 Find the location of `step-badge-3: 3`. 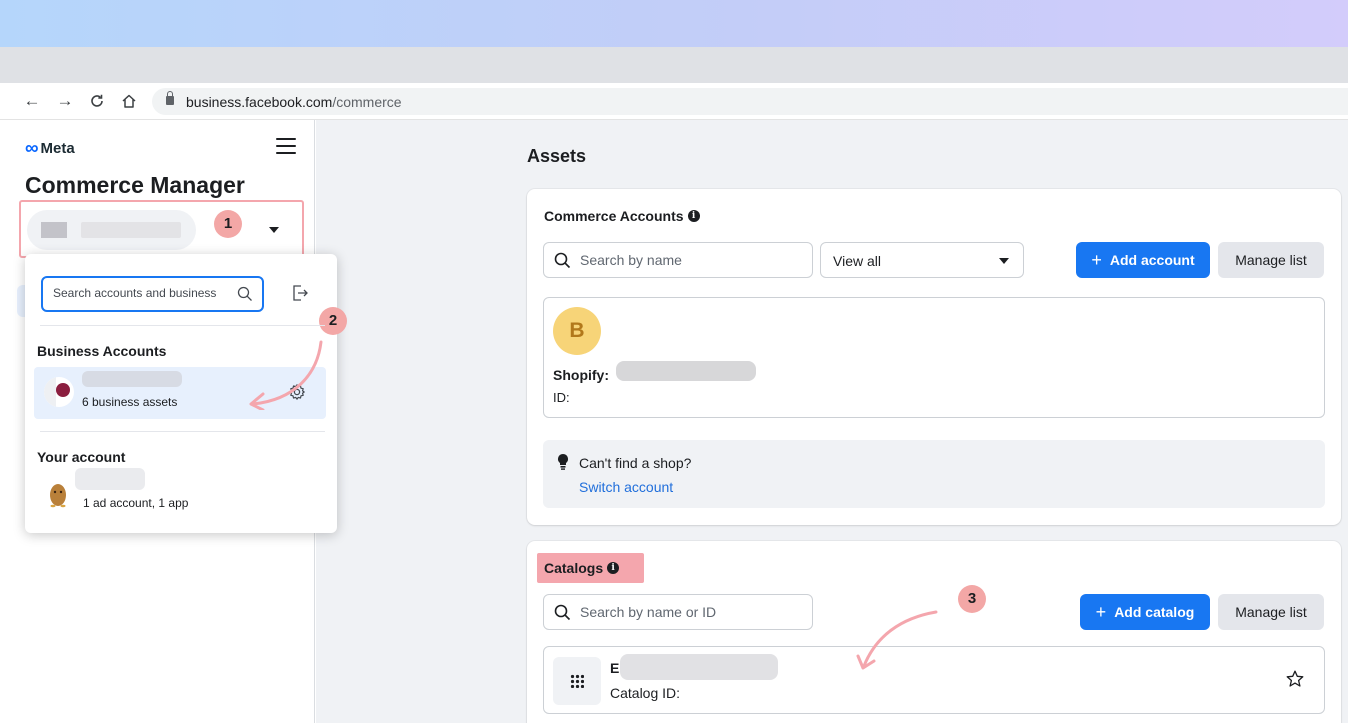

step-badge-3: 3 is located at coordinates (972, 599).